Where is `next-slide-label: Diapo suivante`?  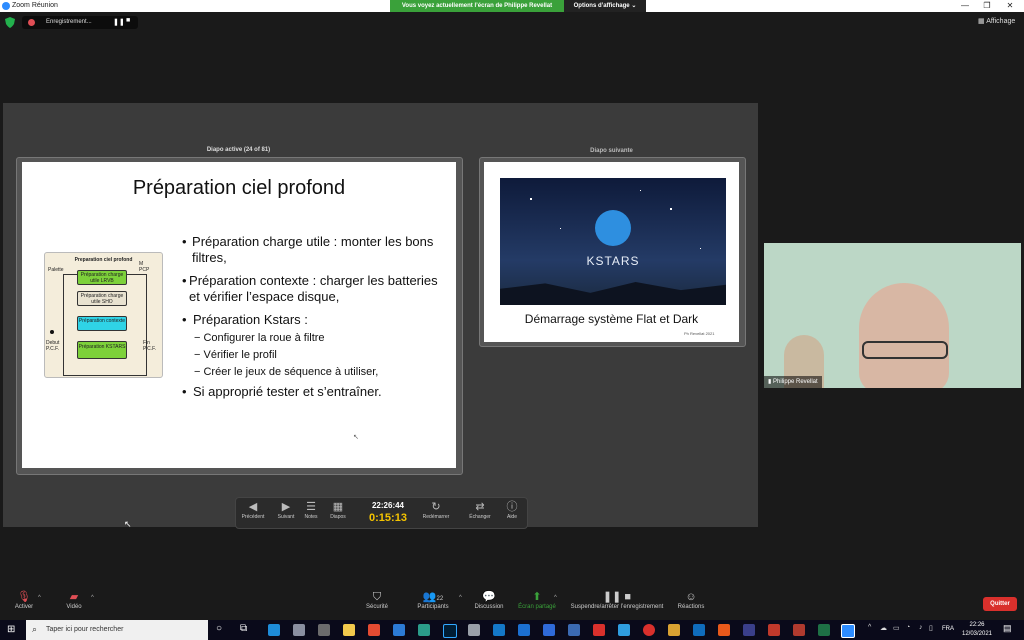 next-slide-label: Diapo suivante is located at coordinates (611, 151).